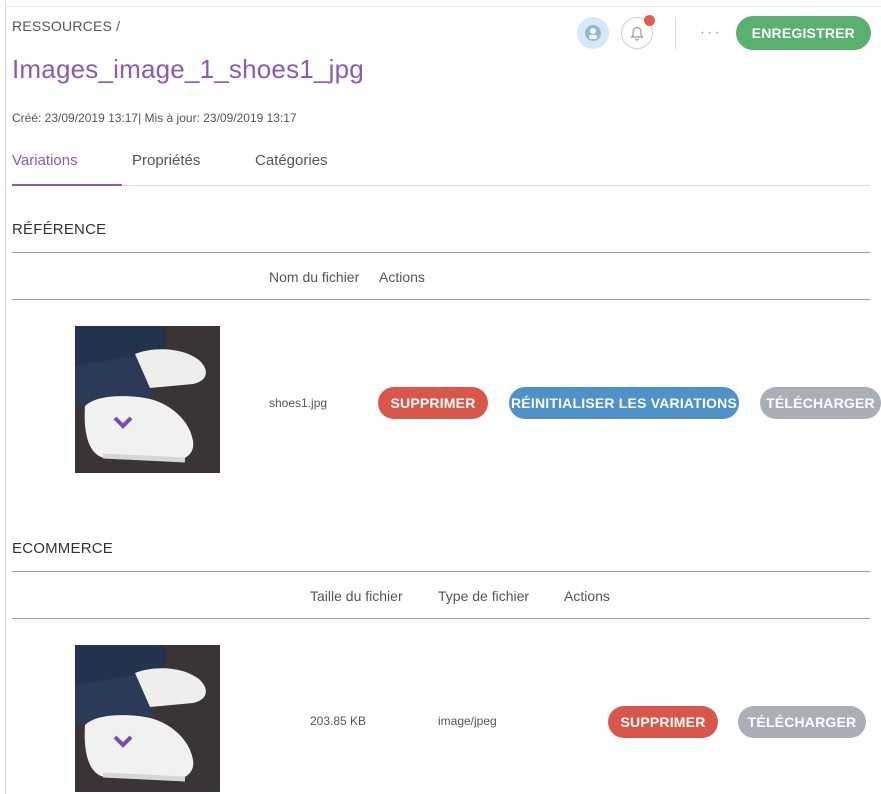  I want to click on ecommerce-file-size: 203.85 KB, so click(338, 721).